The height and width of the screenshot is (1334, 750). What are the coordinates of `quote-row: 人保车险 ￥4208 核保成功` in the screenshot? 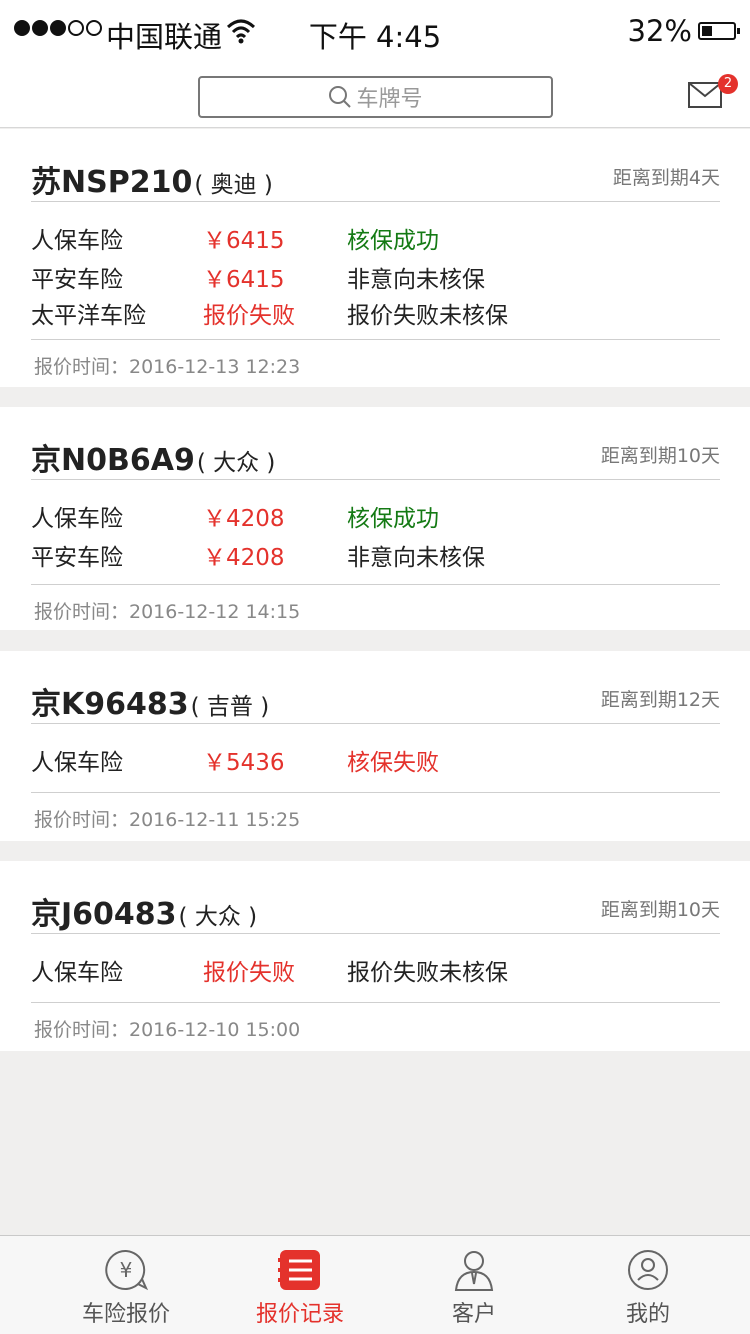 It's located at (375, 514).